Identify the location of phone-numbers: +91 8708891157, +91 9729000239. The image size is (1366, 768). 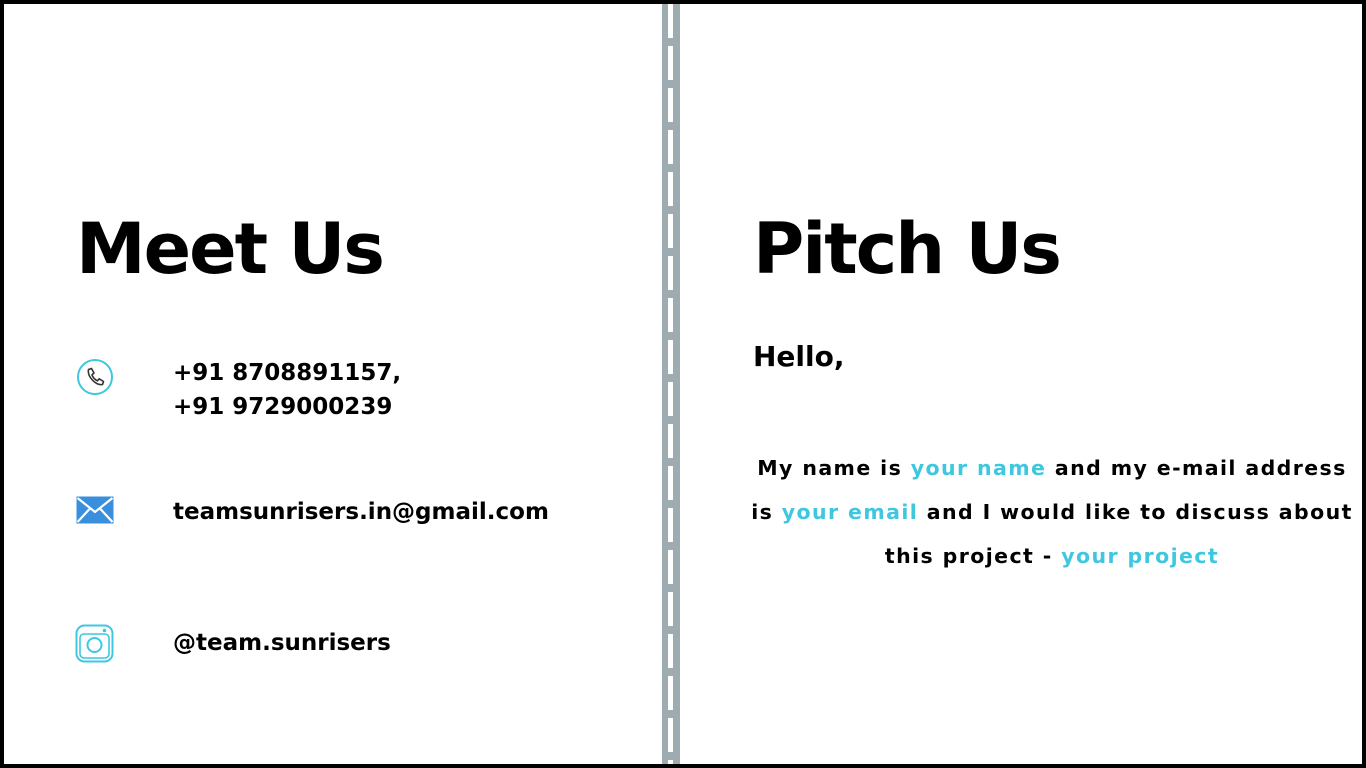
(287, 390).